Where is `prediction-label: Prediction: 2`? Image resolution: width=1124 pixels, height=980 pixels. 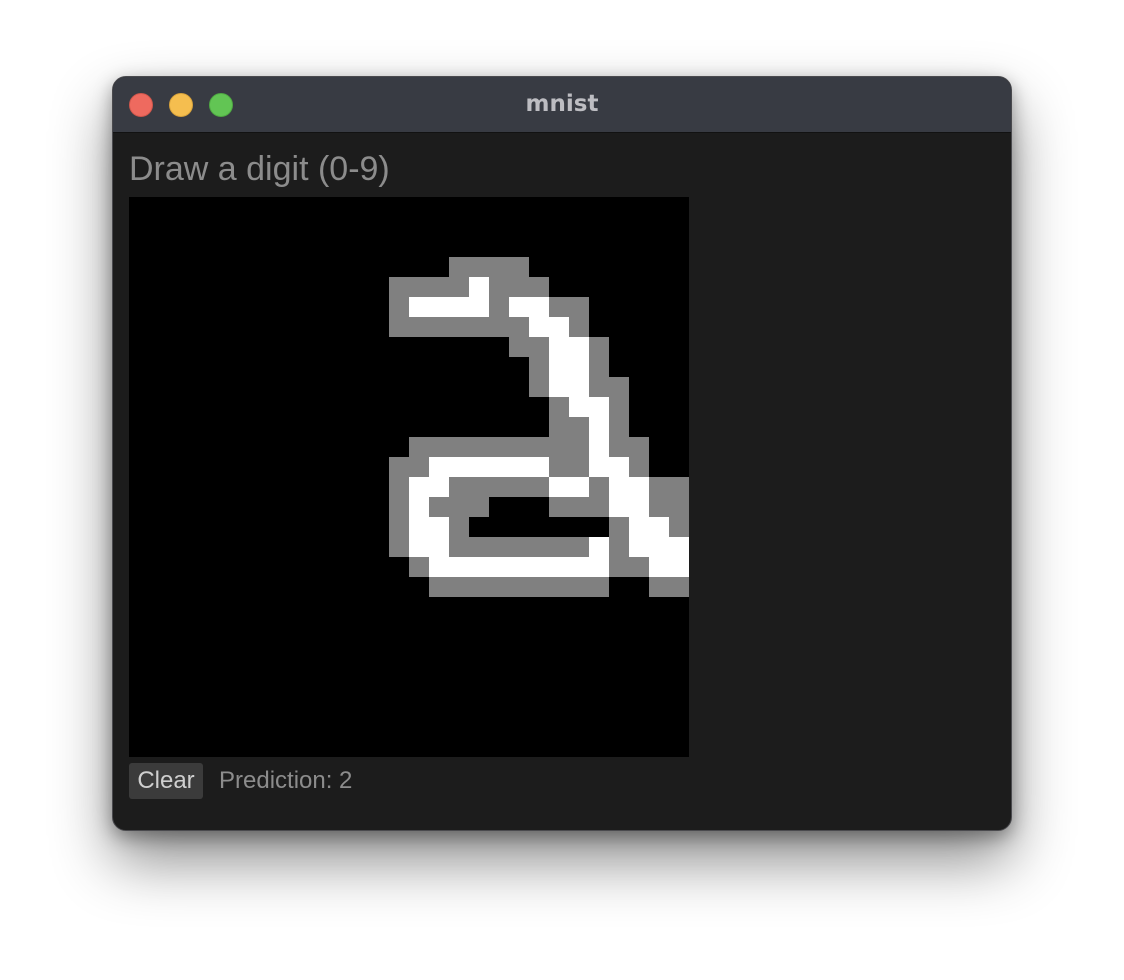
prediction-label: Prediction: 2 is located at coordinates (286, 780).